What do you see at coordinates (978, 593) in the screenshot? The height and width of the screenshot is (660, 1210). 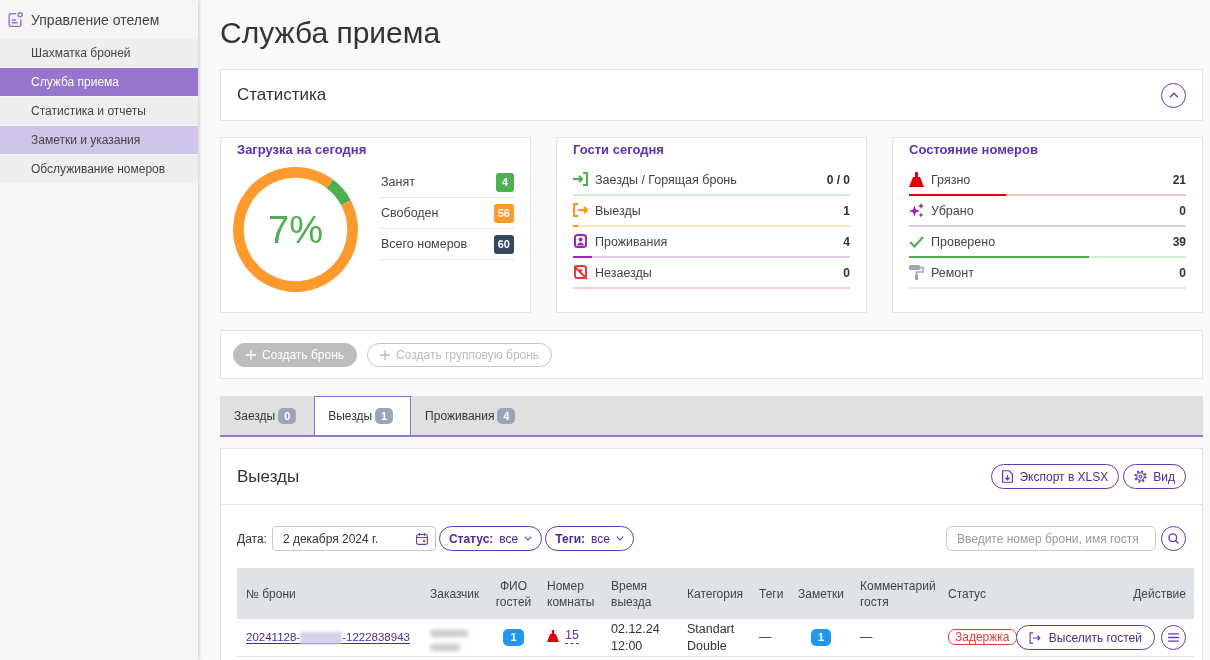 I see `column-header: Статус` at bounding box center [978, 593].